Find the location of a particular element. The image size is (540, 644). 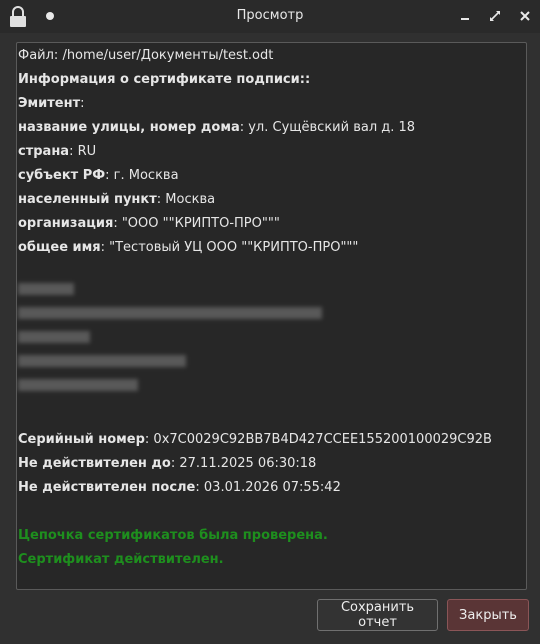

street-label: название улицы, номер дома is located at coordinates (129, 127).